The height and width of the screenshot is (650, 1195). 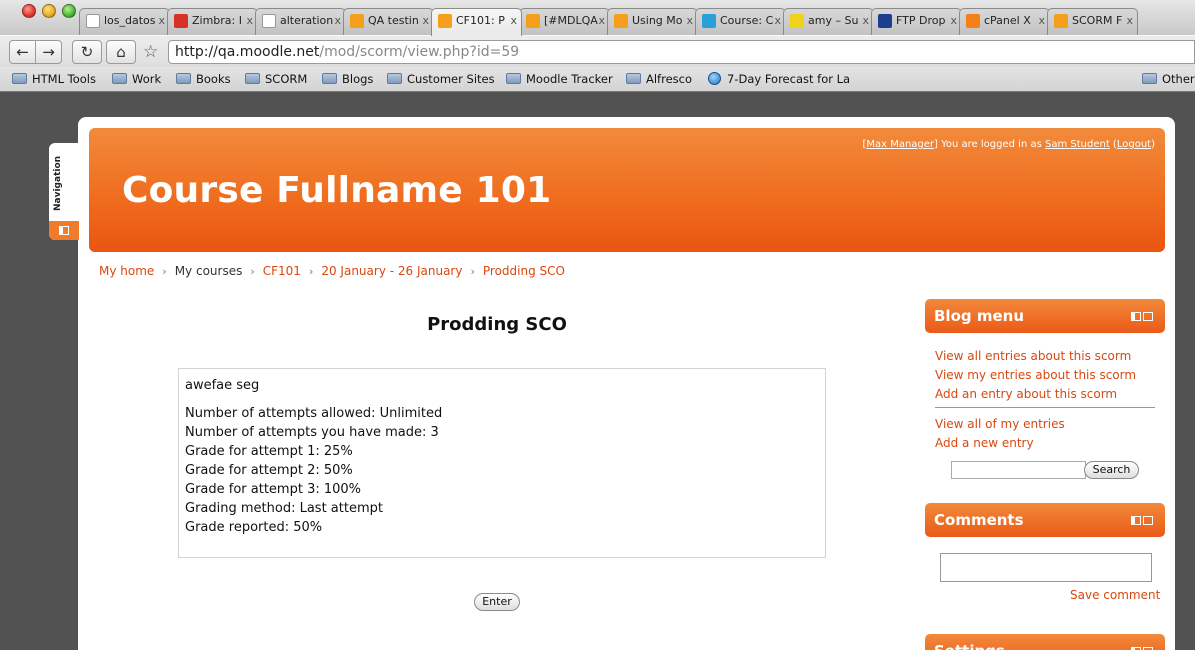 I want to click on zimbra-favicon-icon, so click(x=181, y=21).